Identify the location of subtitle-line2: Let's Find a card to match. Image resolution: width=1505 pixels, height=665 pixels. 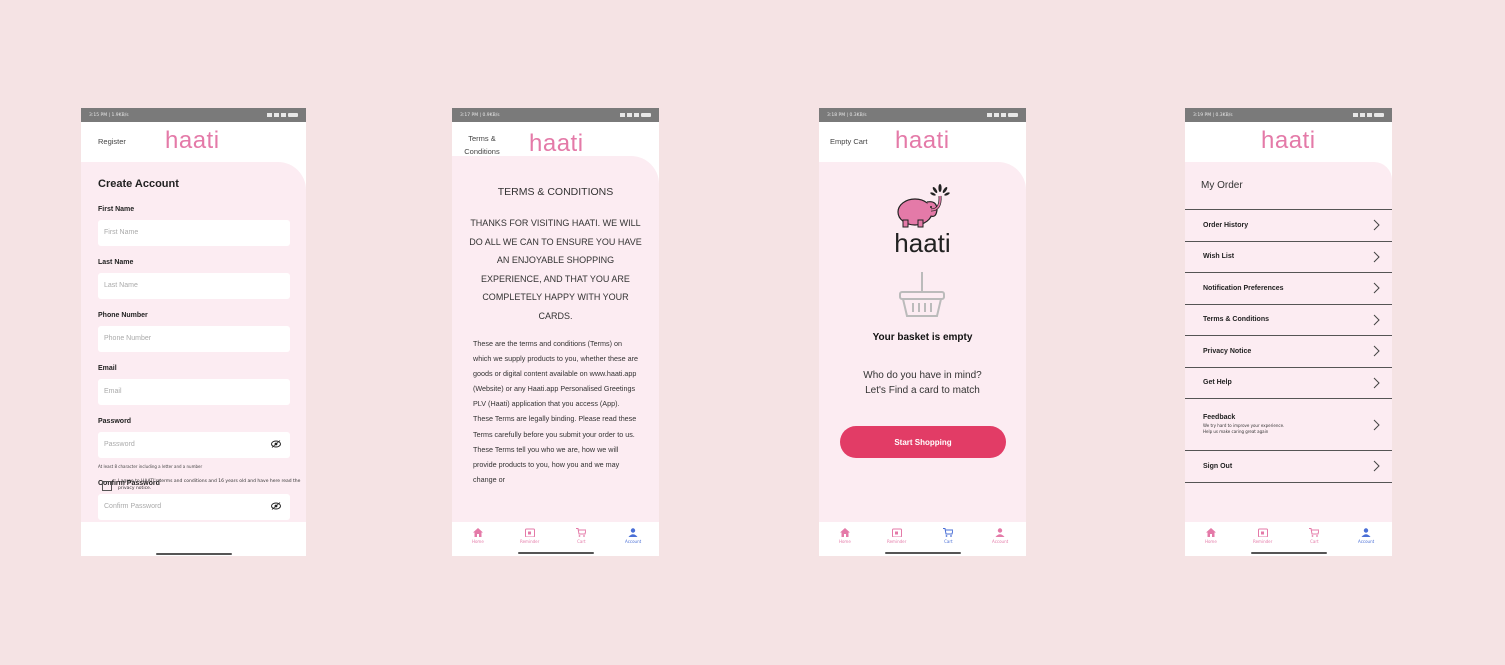
(922, 390).